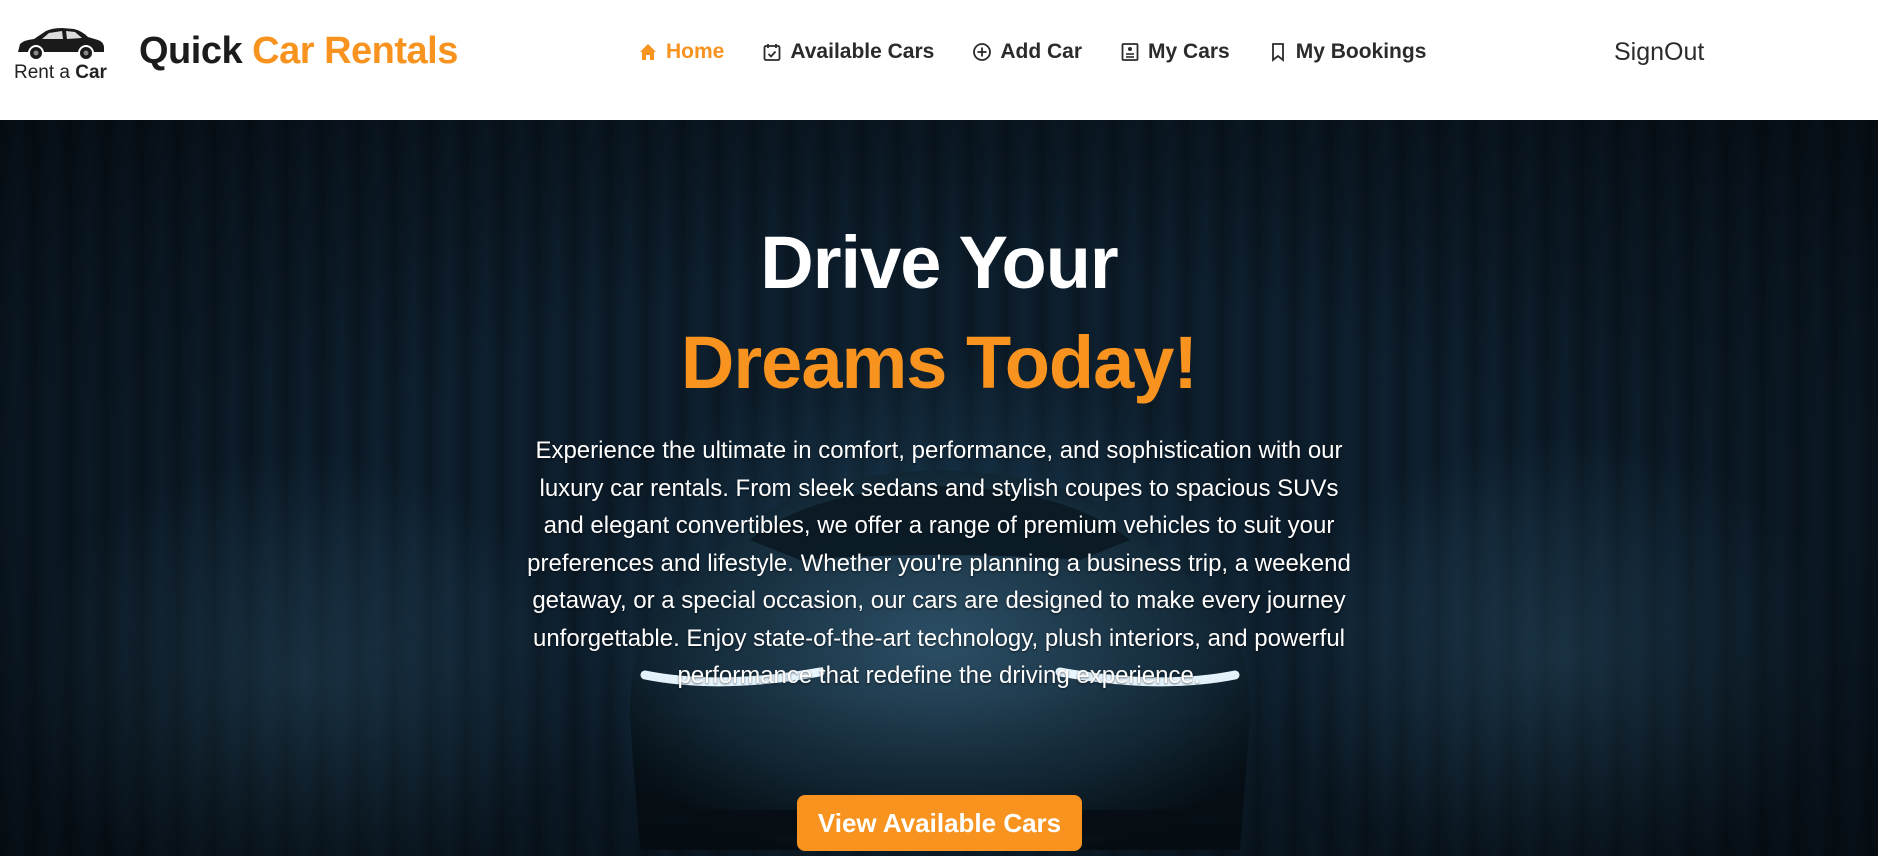 This screenshot has width=1878, height=856. I want to click on brand-name: Quick Car Rentals, so click(298, 51).